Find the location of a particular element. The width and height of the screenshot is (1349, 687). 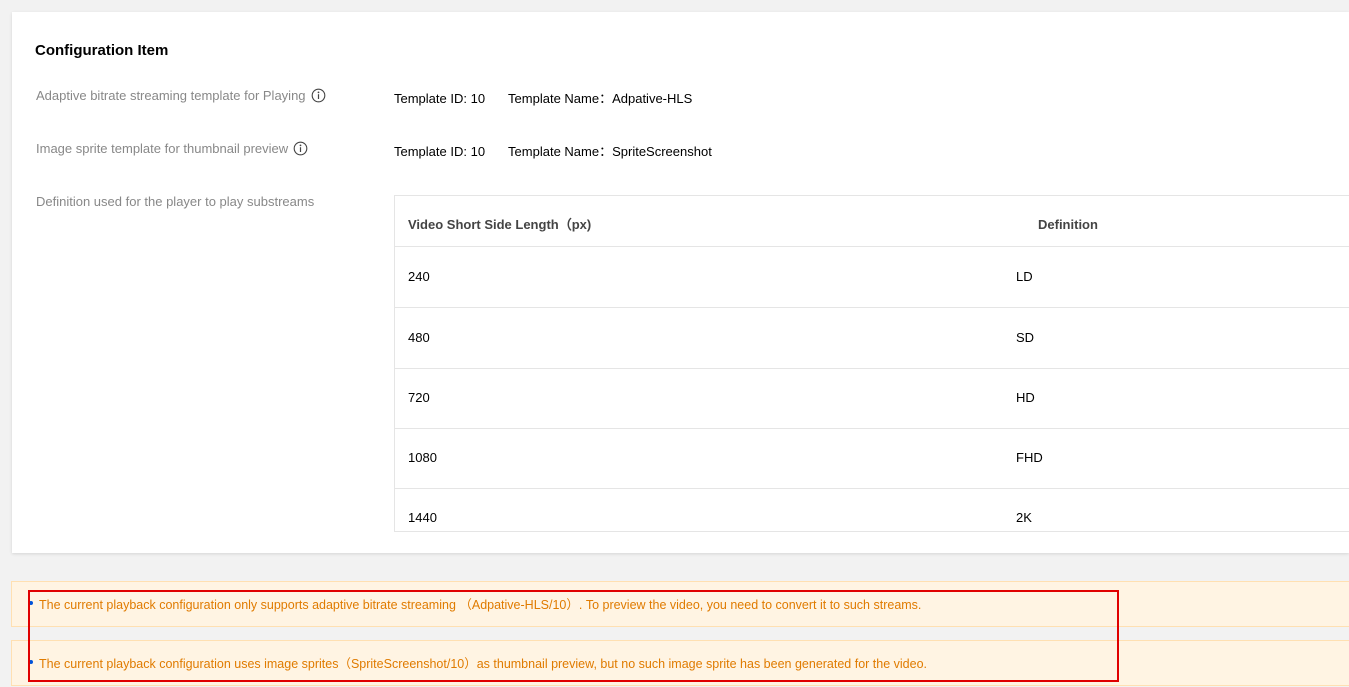

cell-side-length: 1440 is located at coordinates (422, 517).